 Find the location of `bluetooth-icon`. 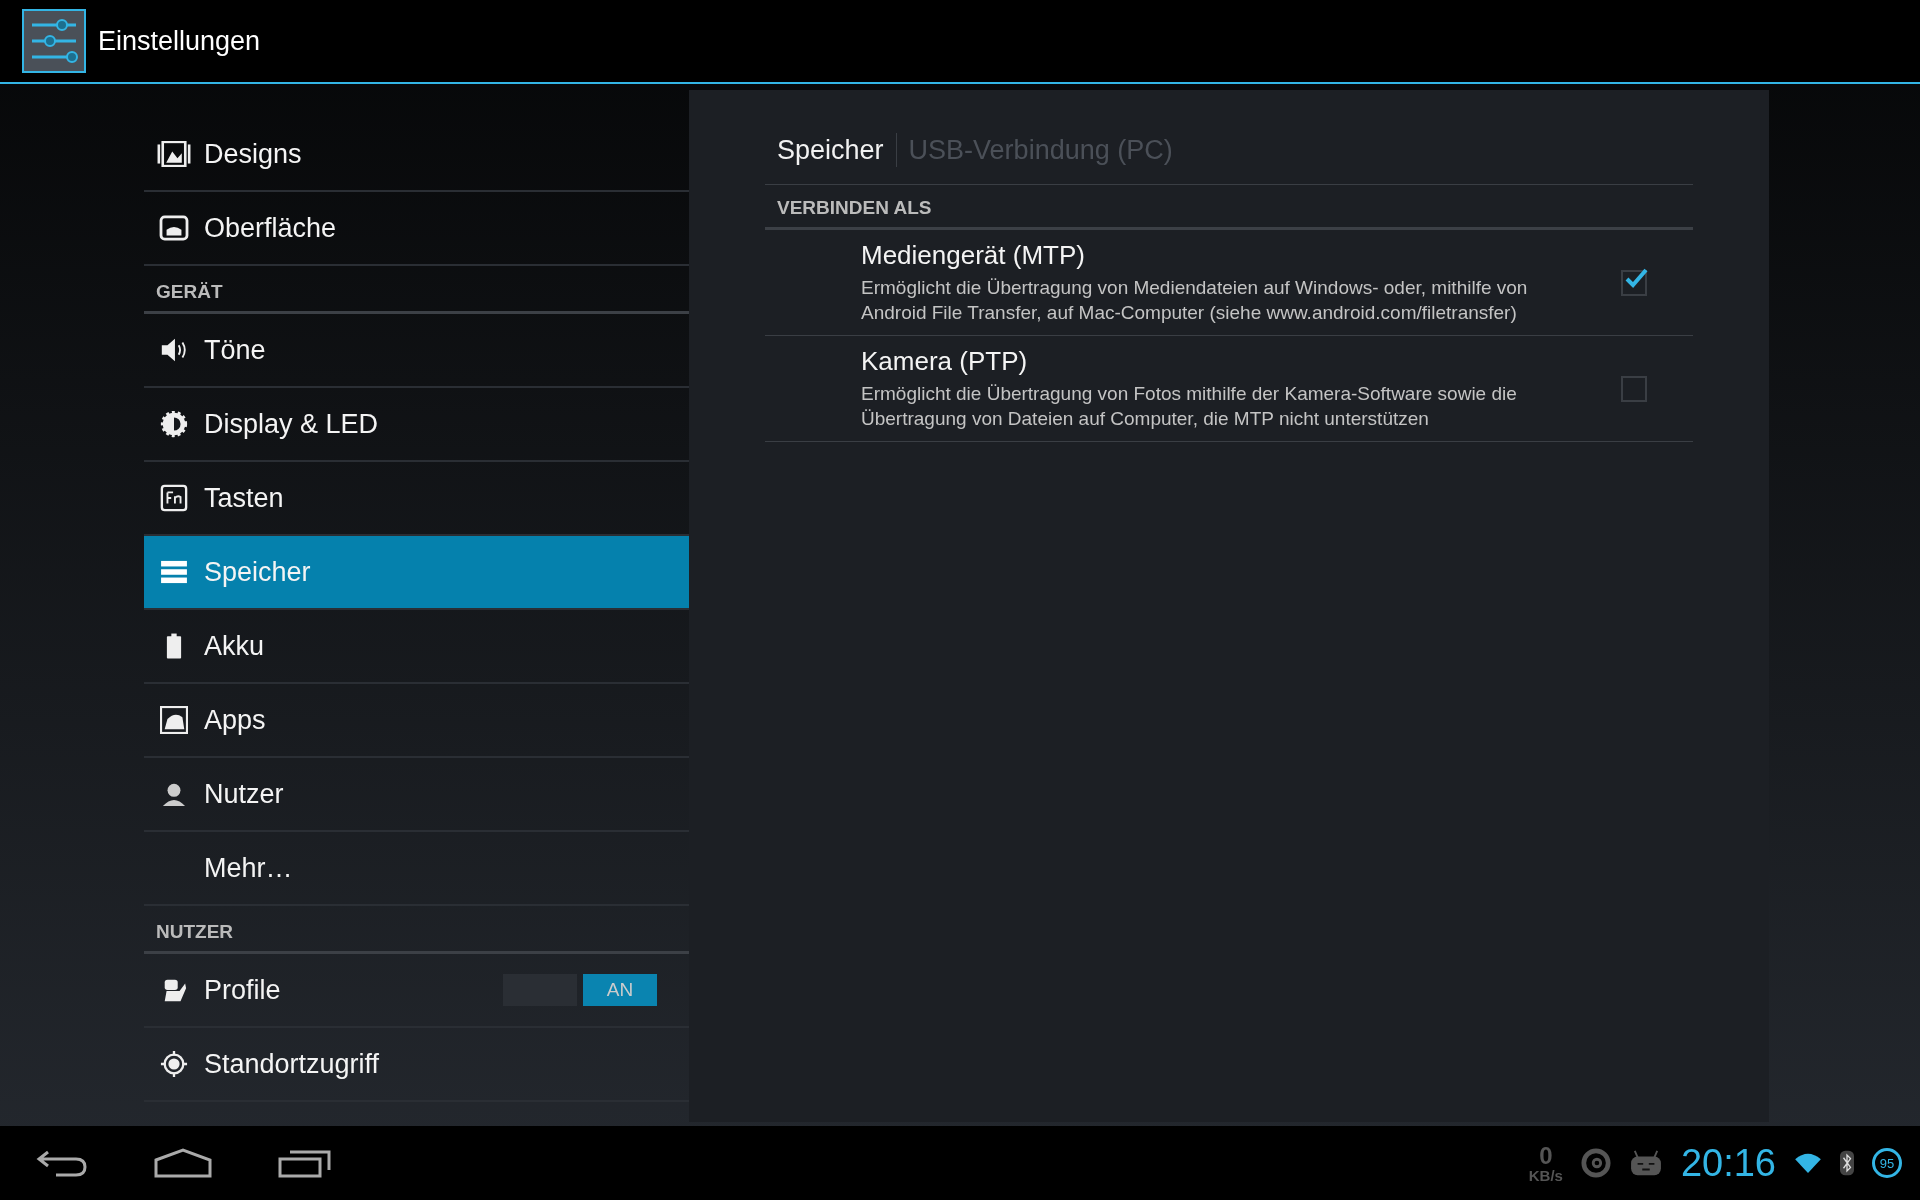

bluetooth-icon is located at coordinates (1847, 1163).